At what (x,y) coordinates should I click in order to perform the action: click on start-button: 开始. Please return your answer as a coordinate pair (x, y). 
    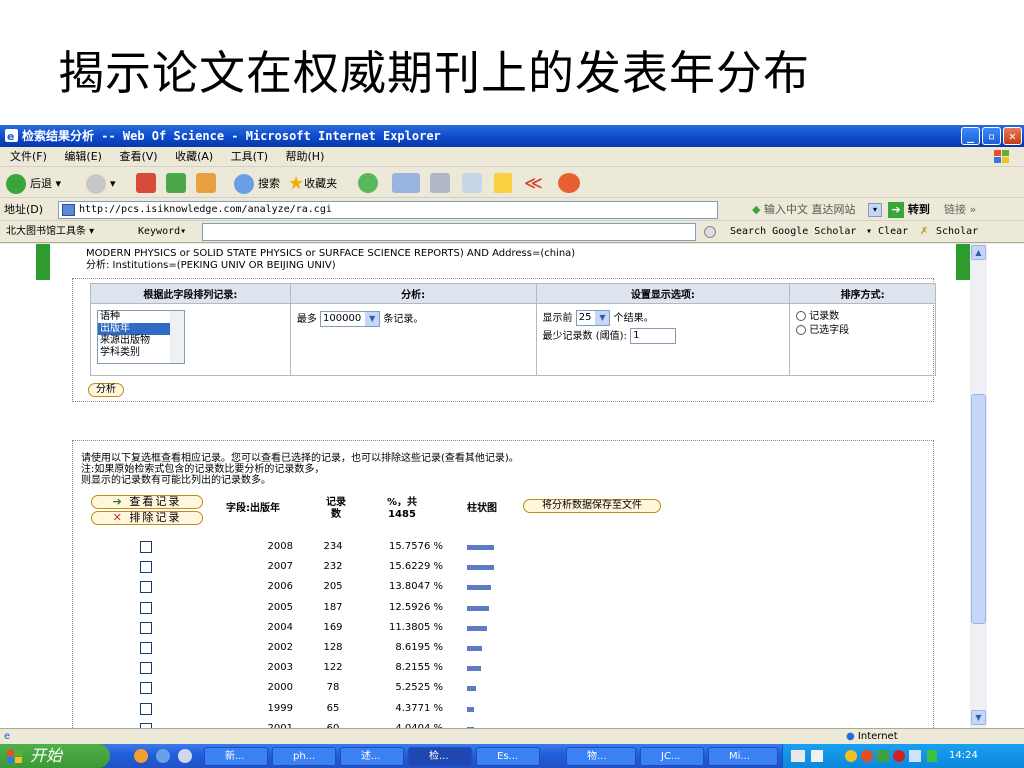
    Looking at the image, I should click on (55, 756).